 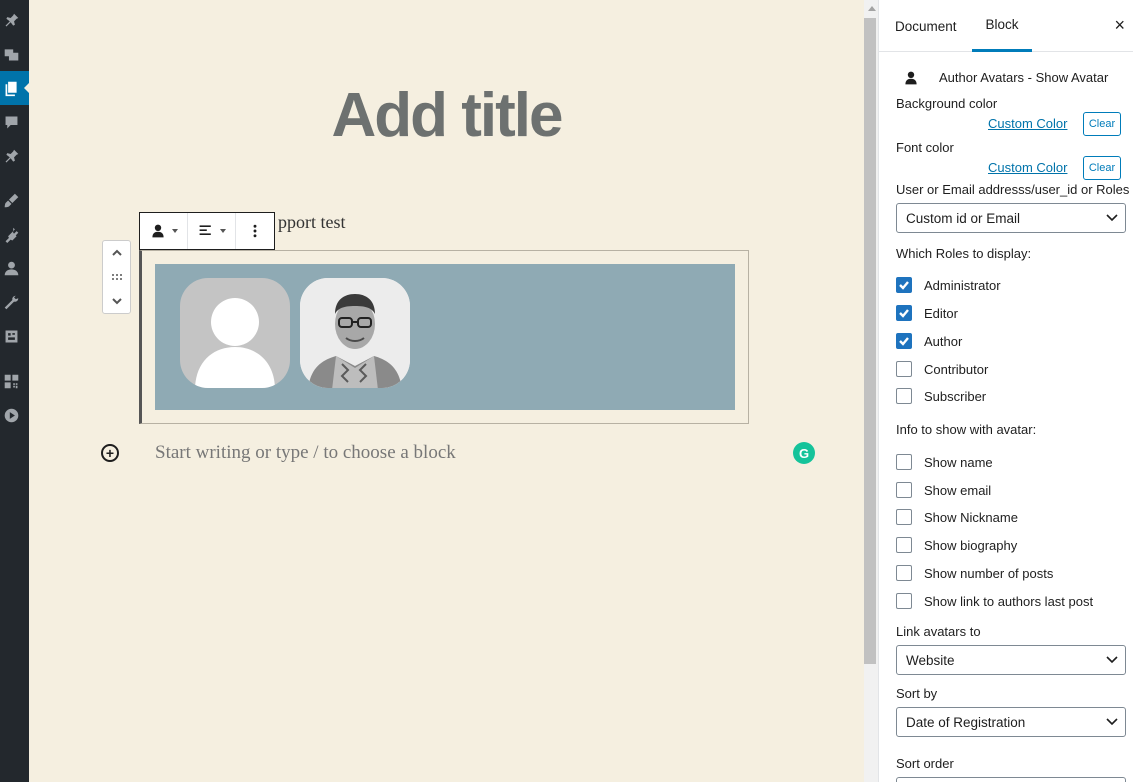 I want to click on close-sidebar-button: ×, so click(x=1119, y=25).